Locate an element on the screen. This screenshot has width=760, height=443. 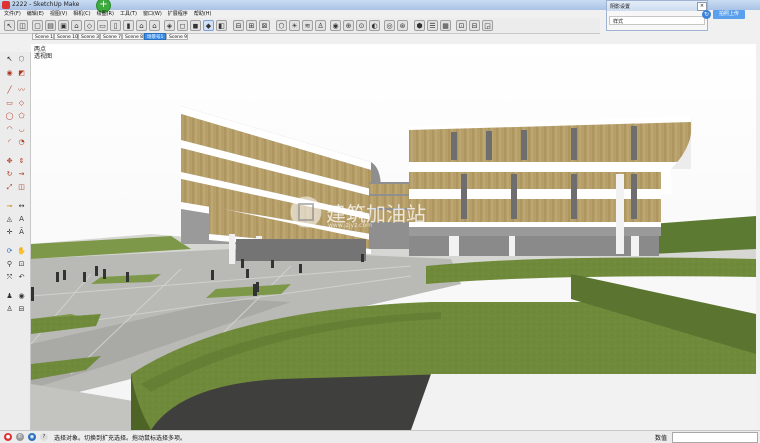
menu-window: 窗口(W) is located at coordinates (152, 14).